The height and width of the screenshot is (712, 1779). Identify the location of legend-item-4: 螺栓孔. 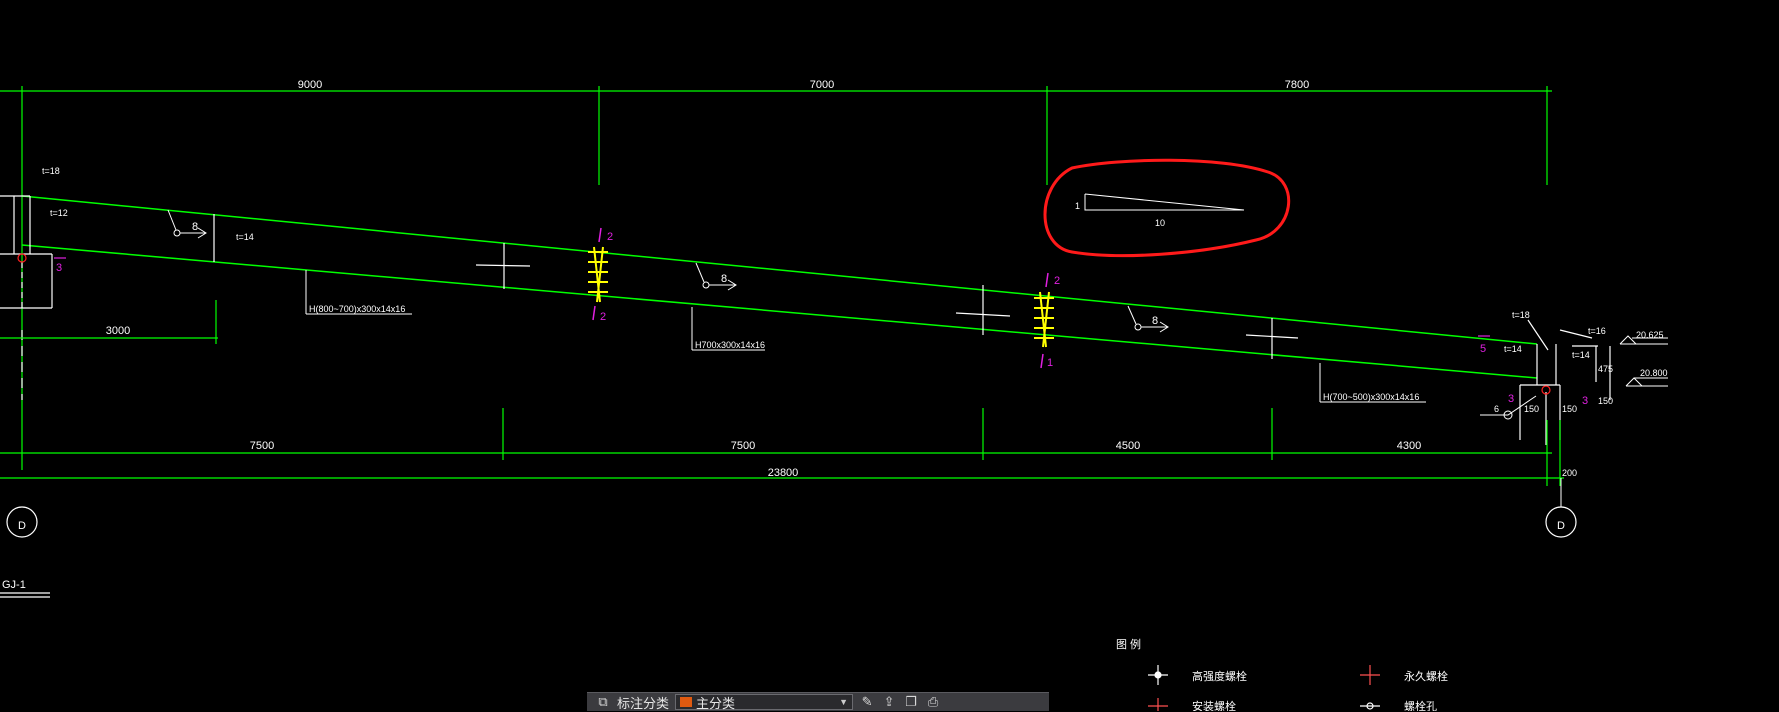
(1420, 705).